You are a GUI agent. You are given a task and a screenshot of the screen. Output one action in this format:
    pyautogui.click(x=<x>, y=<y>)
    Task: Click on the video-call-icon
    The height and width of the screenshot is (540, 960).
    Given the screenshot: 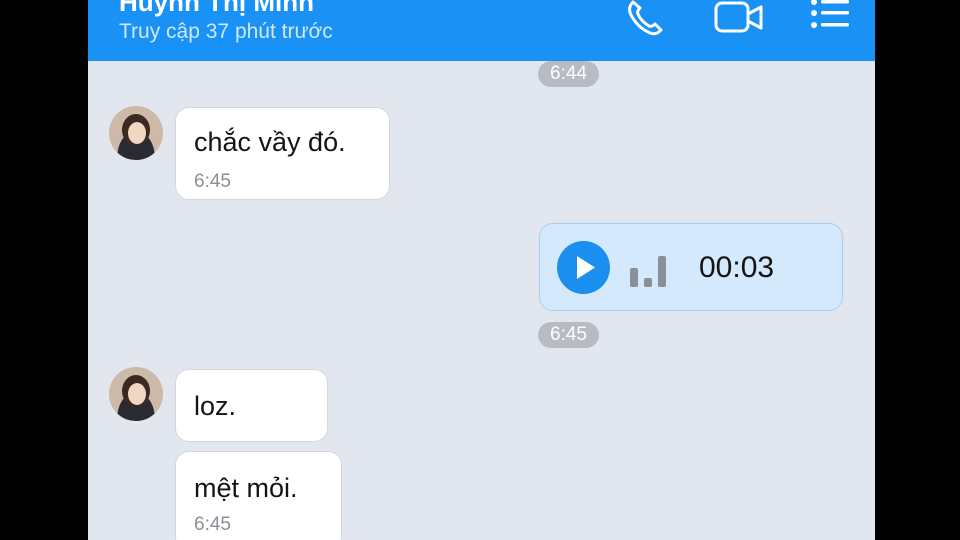 What is the action you would take?
    pyautogui.click(x=739, y=18)
    